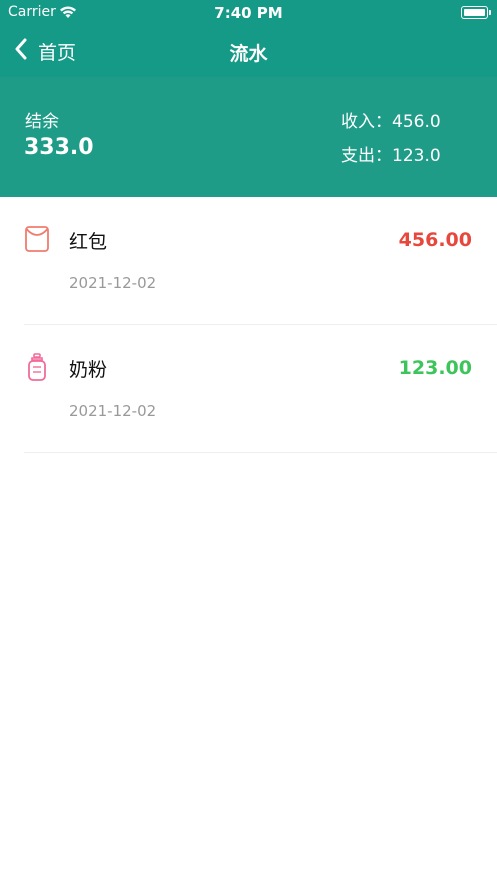 The height and width of the screenshot is (883, 497). Describe the element at coordinates (37, 367) in the screenshot. I see `baby-bottle-icon` at that location.